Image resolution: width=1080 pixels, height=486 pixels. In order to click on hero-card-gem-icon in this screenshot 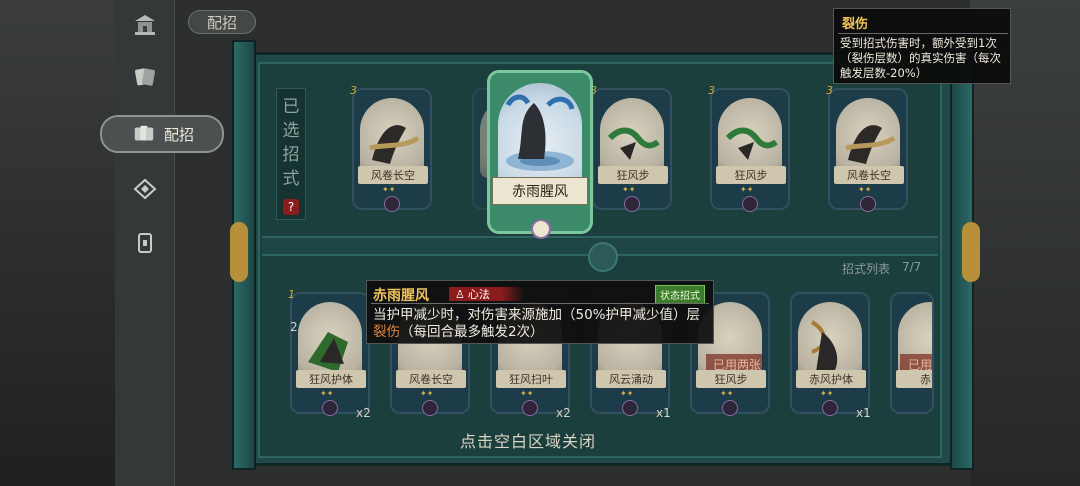, I will do `click(541, 229)`.